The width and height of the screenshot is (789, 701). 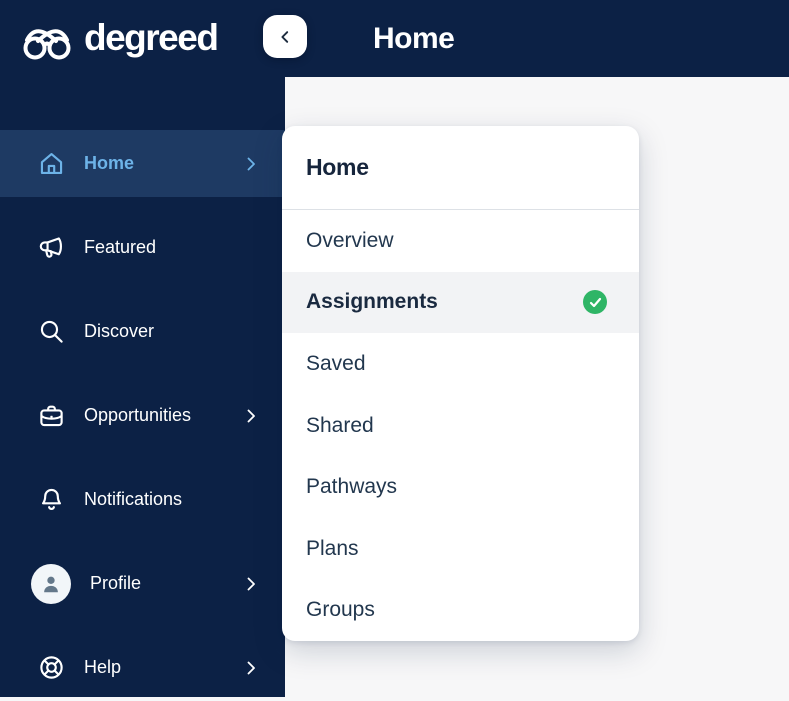 What do you see at coordinates (51, 415) in the screenshot?
I see `briefcase-icon` at bounding box center [51, 415].